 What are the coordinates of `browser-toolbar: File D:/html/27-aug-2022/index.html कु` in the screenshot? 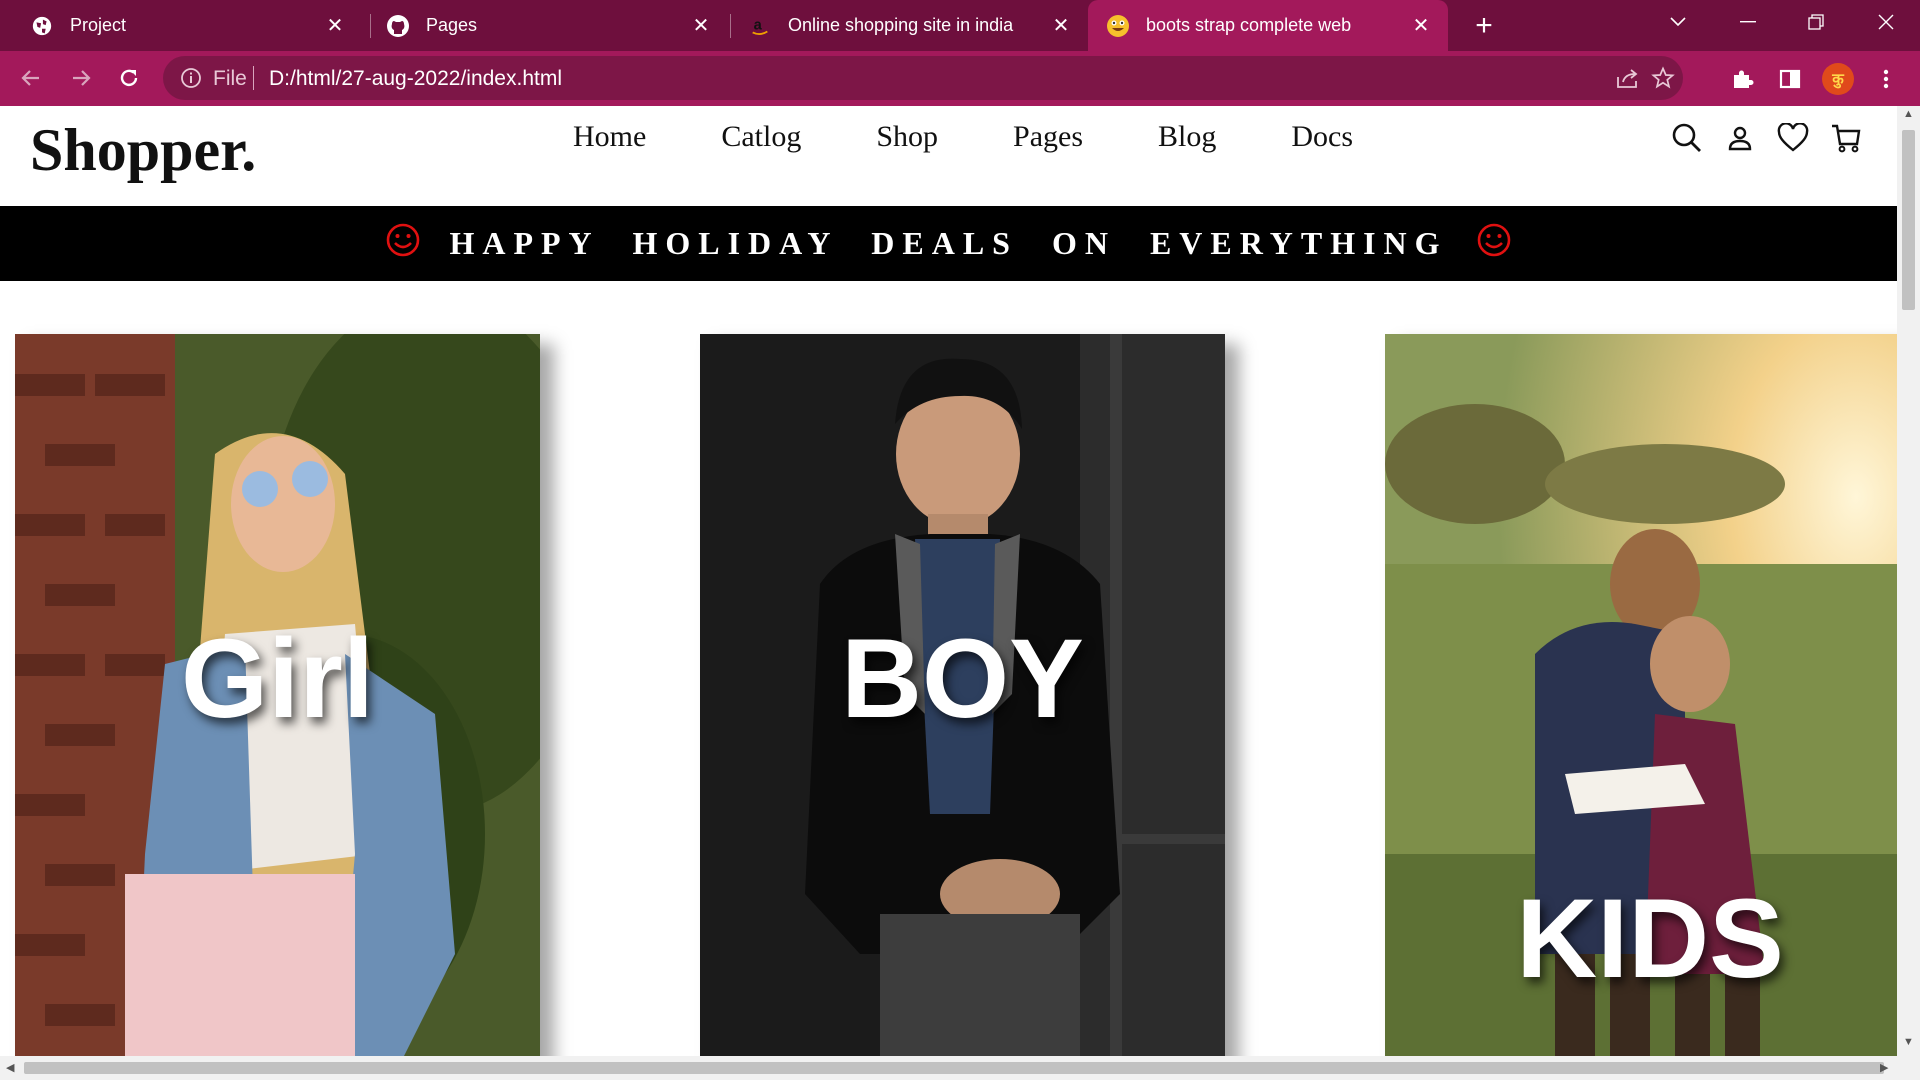 It's located at (960, 78).